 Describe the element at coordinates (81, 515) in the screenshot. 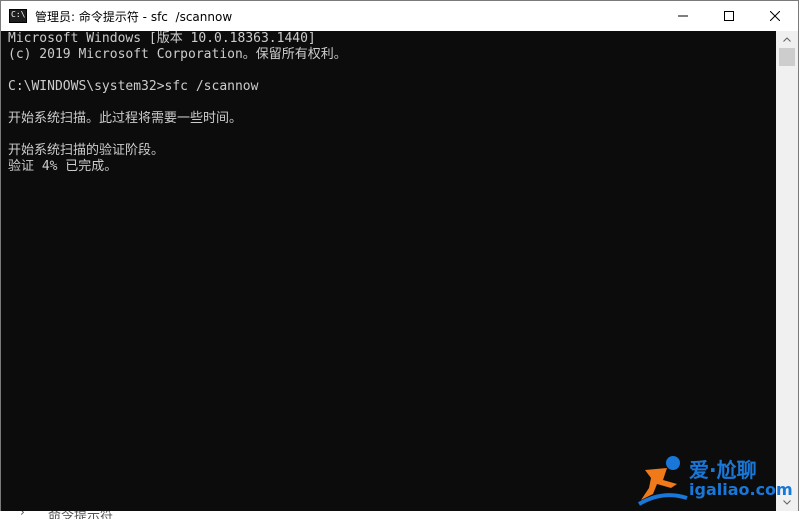

I see `background-item-label: 命令提示符` at that location.